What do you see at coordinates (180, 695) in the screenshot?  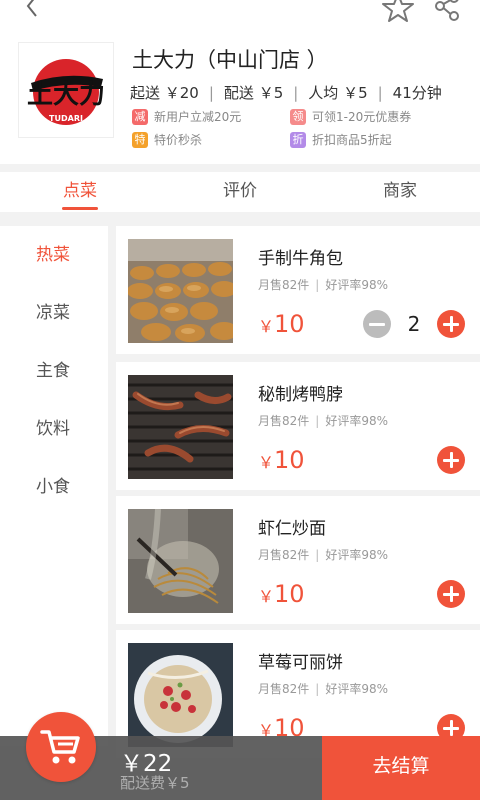 I see `strawberry-crepe-photo` at bounding box center [180, 695].